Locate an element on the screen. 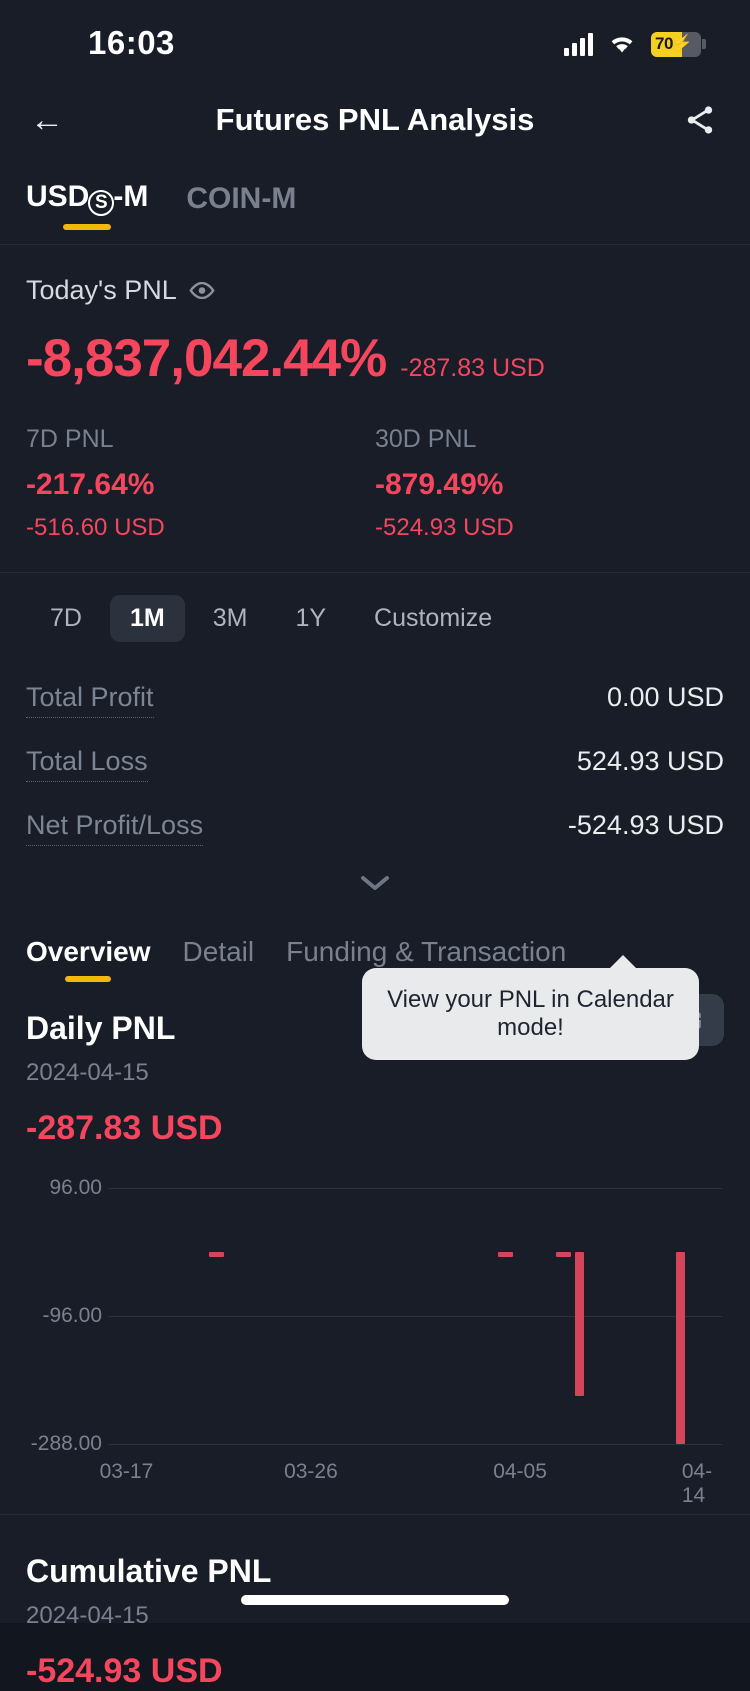 This screenshot has height=1691, width=750. pnl-7d-usd: -516.60 USD is located at coordinates (95, 527).